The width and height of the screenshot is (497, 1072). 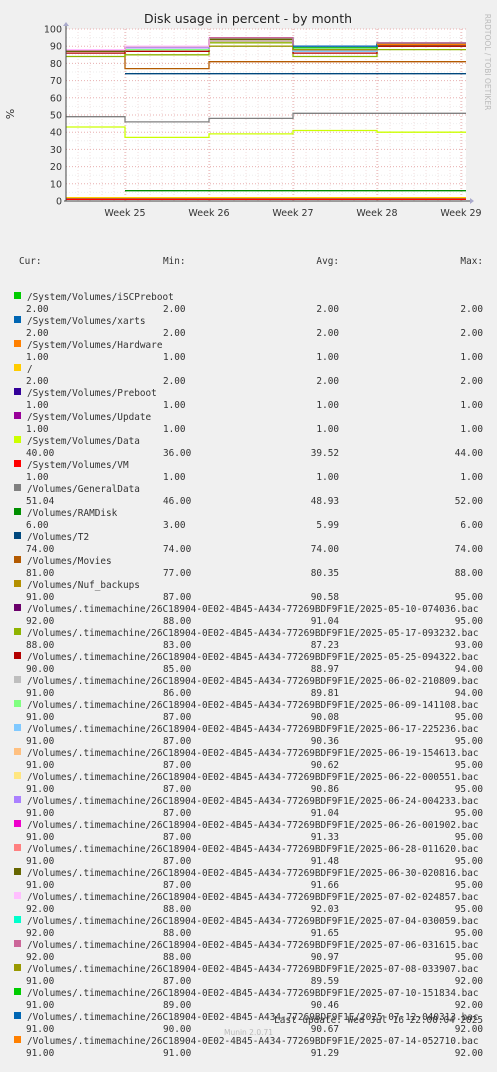 What do you see at coordinates (248, 790) in the screenshot?
I see `legend-values: 91.00 87.00 90.86 95.00` at bounding box center [248, 790].